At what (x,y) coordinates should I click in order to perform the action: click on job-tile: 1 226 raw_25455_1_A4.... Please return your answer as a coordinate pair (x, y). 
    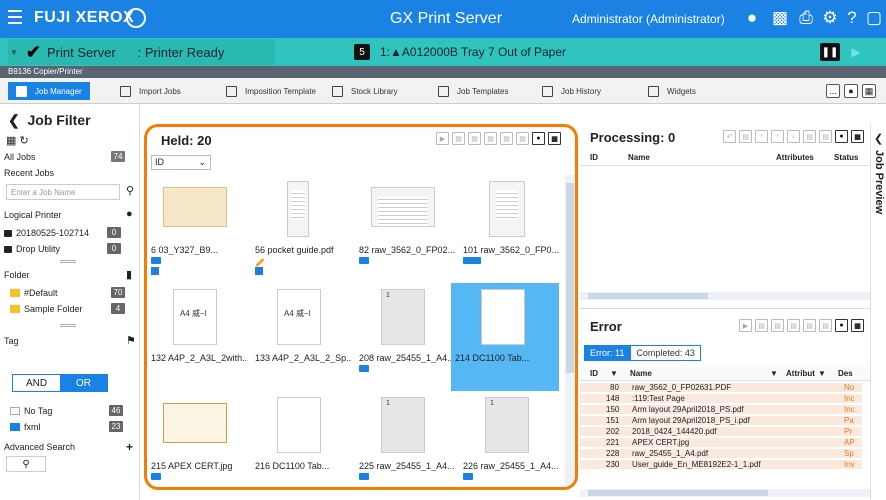
    Looking at the image, I should click on (509, 439).